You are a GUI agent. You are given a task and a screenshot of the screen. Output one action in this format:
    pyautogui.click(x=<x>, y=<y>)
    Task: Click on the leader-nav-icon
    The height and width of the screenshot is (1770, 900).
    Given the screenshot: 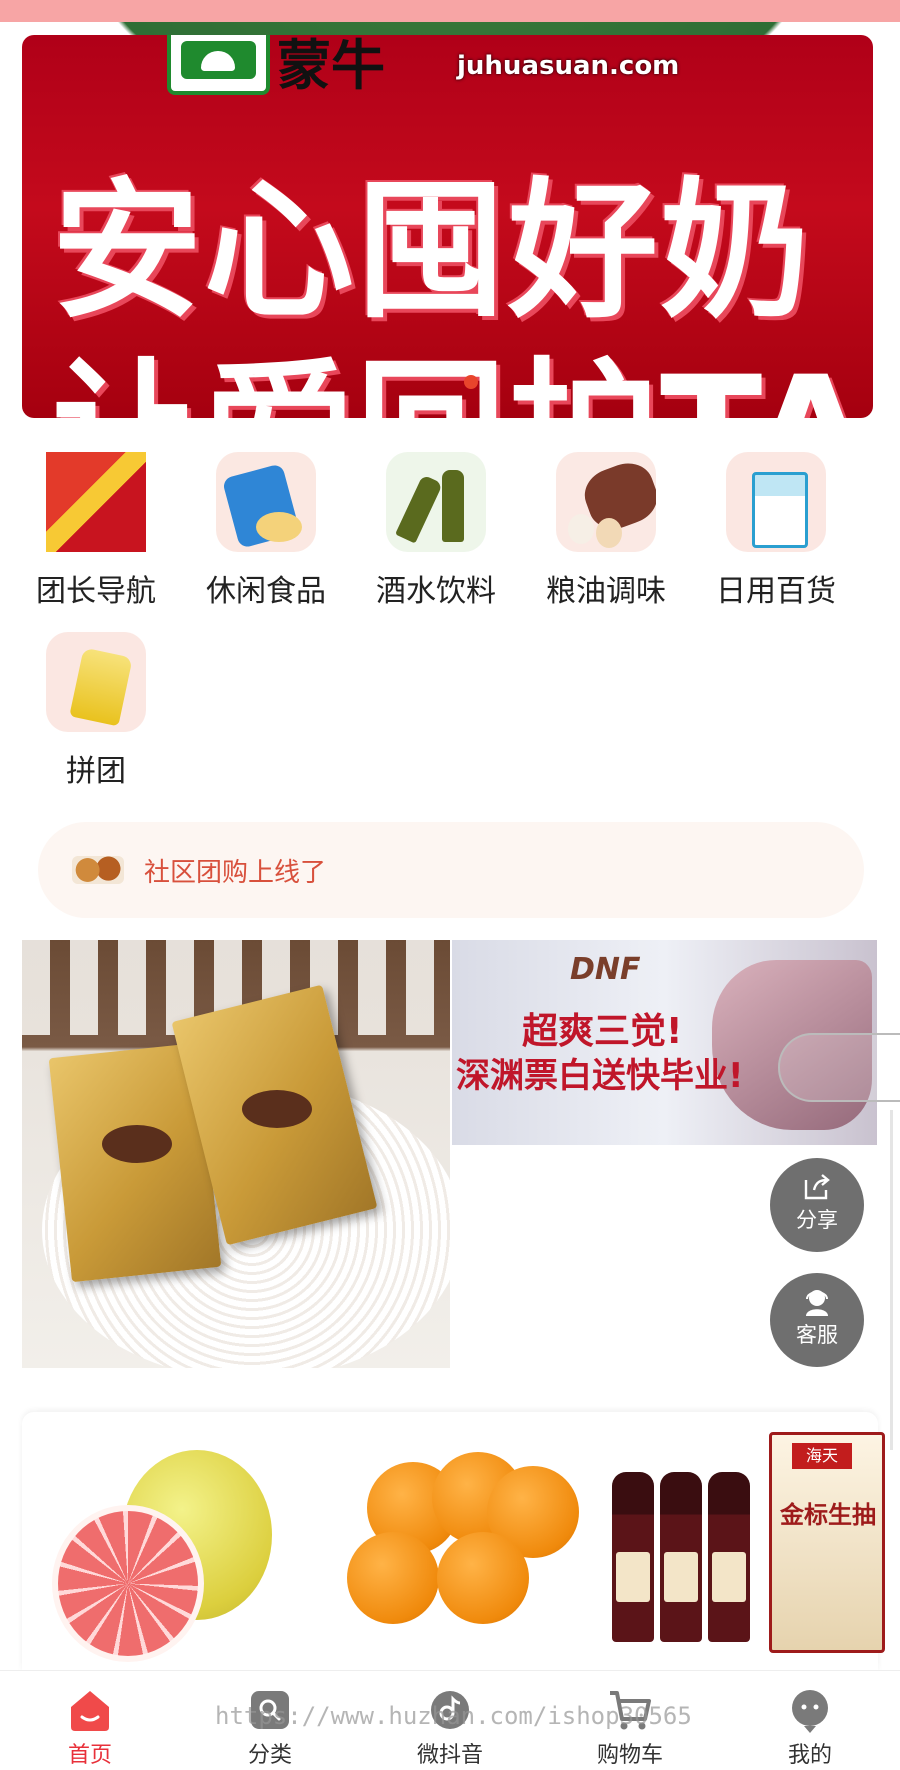 What is the action you would take?
    pyautogui.click(x=96, y=502)
    